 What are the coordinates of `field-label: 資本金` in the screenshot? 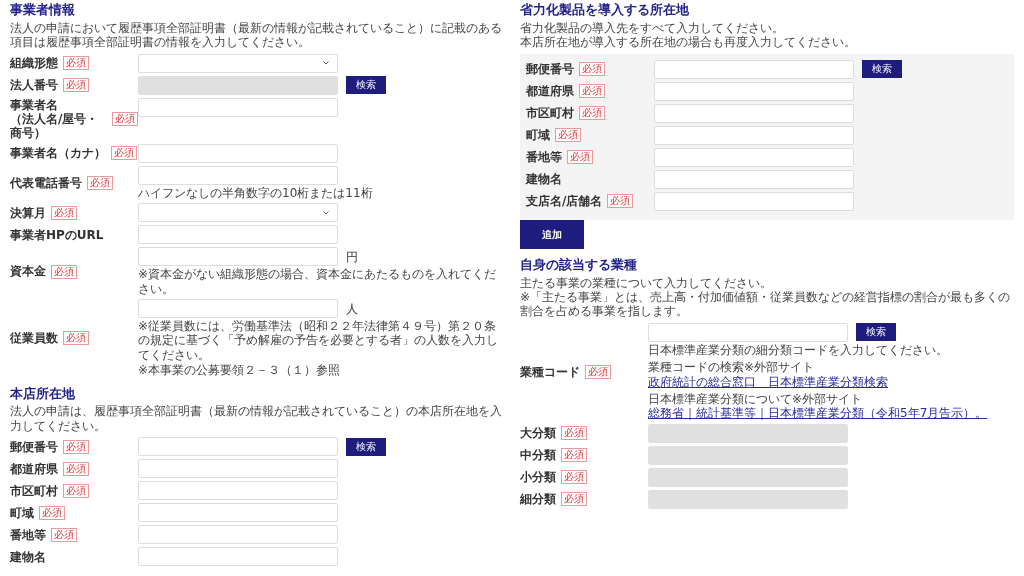 It's located at (28, 271).